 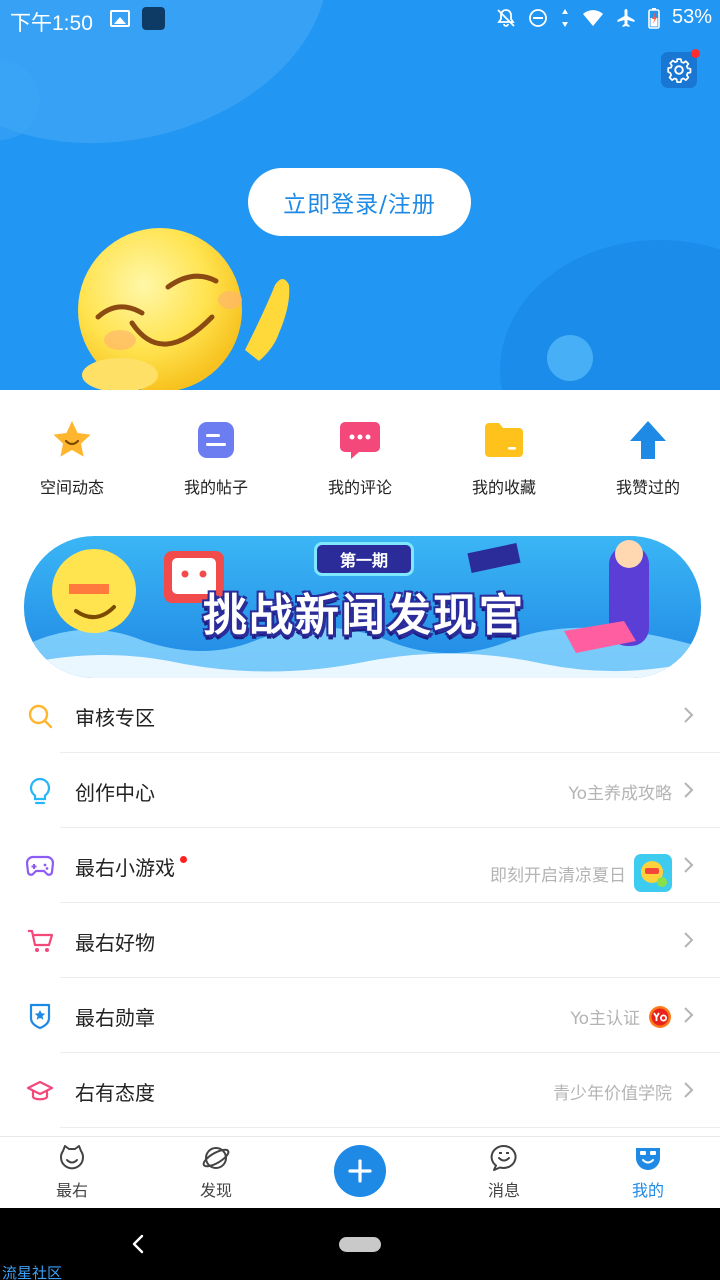 What do you see at coordinates (71, 487) in the screenshot?
I see `quick-action-label: 空间动态` at bounding box center [71, 487].